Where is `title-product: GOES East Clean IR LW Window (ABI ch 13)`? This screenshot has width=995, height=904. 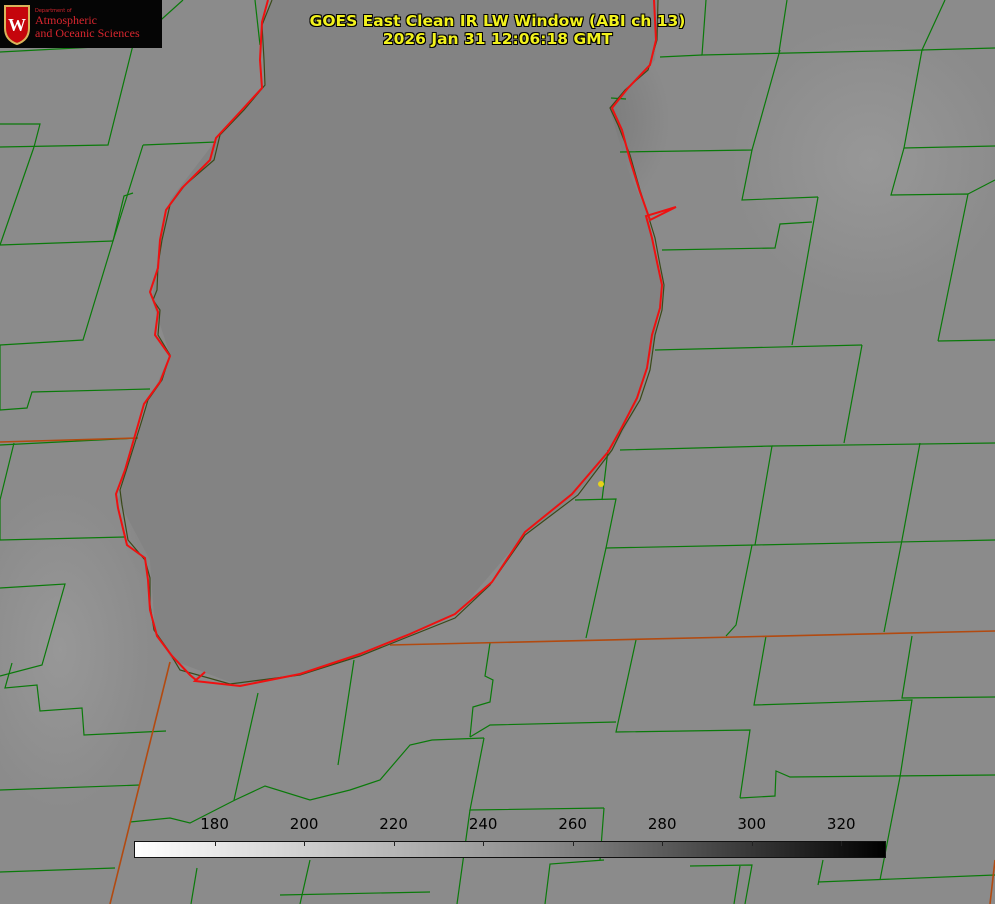 title-product: GOES East Clean IR LW Window (ABI ch 13) is located at coordinates (497, 21).